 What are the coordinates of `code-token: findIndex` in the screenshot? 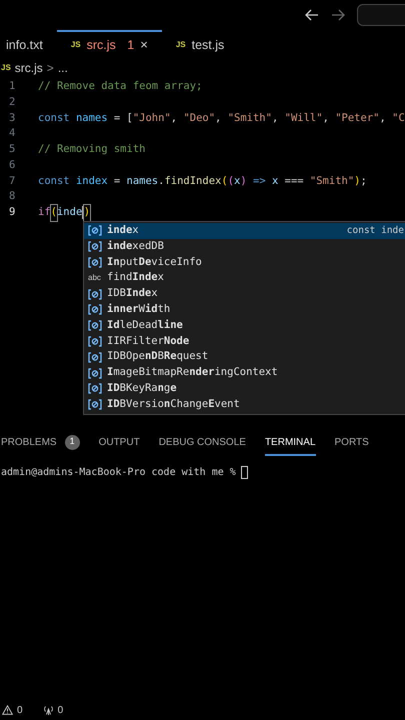 It's located at (193, 181).